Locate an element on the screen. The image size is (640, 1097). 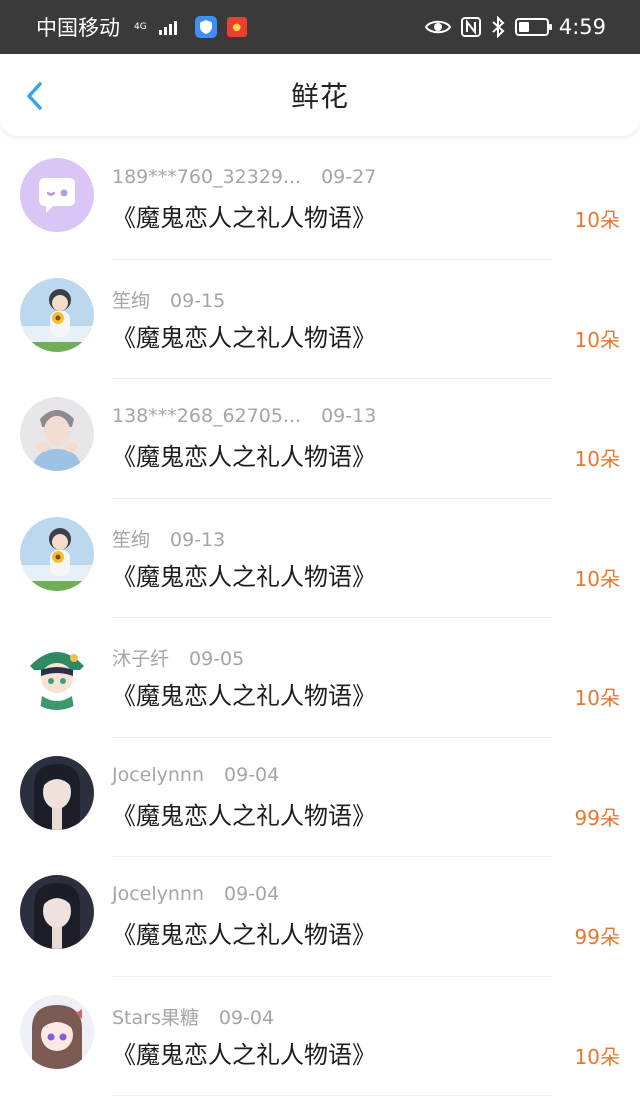
list-item: Stars果糖 09-04 《魔鬼恋人之礼人物语》 10朵 is located at coordinates (320, 1036).